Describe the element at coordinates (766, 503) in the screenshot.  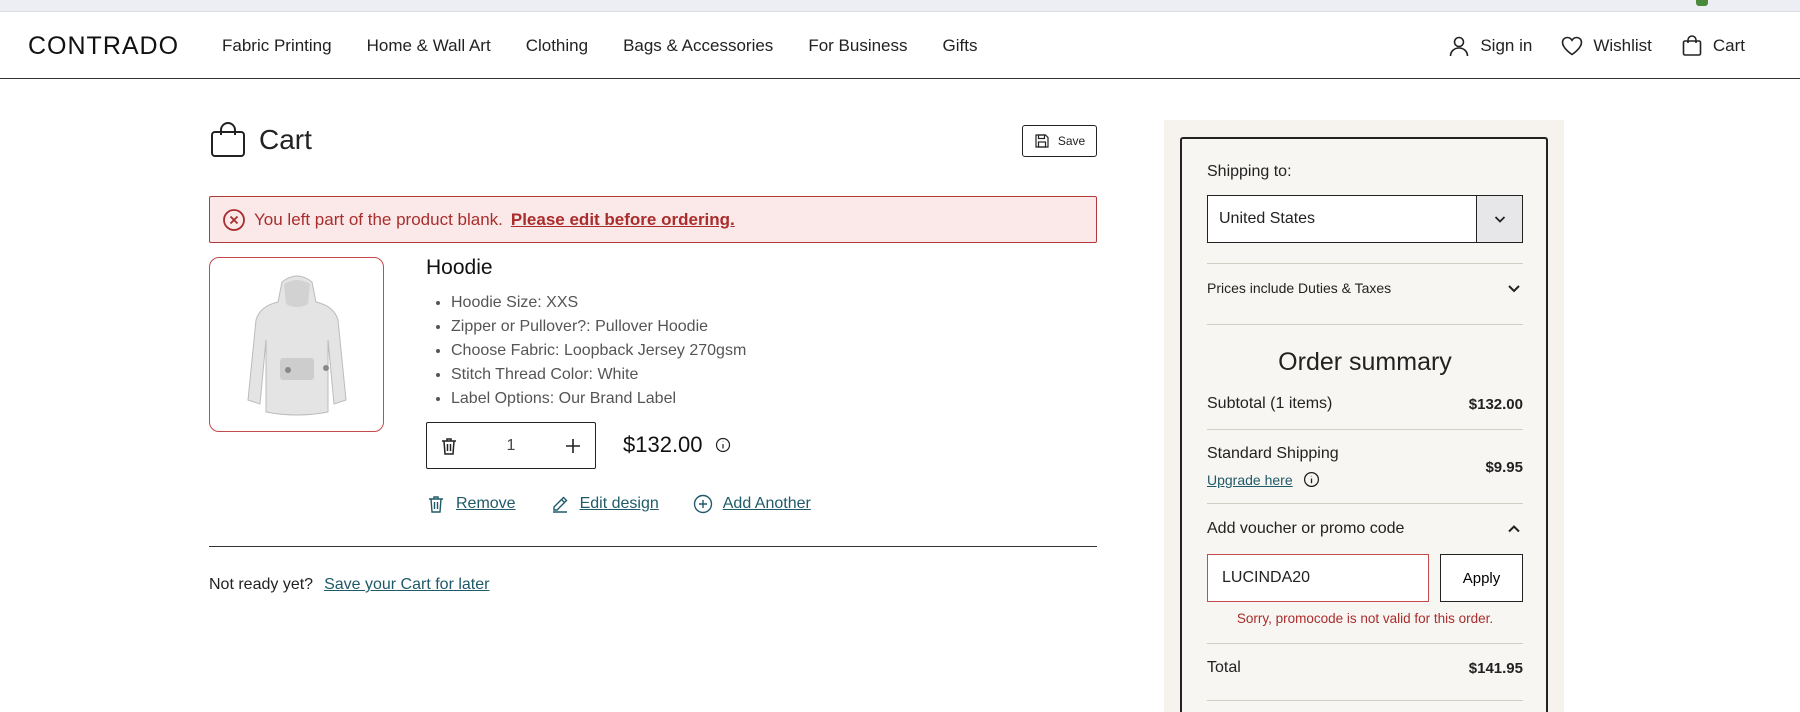
I see `add-another-label: Add Another` at that location.